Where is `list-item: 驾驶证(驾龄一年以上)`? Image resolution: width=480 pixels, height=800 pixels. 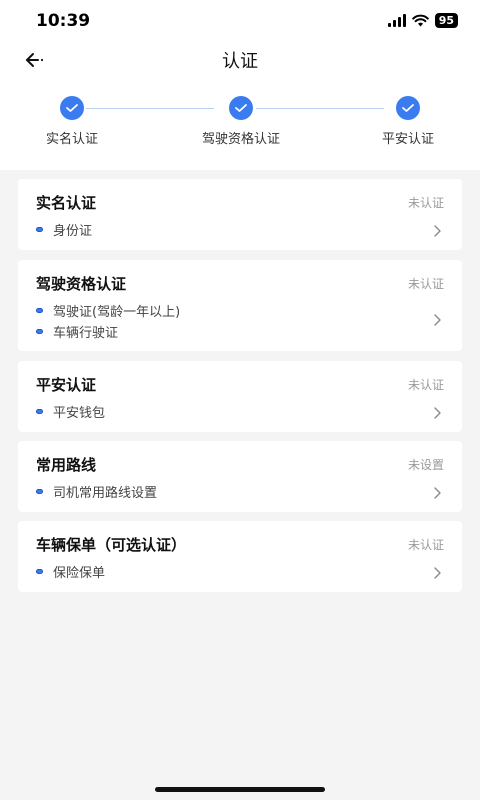
list-item: 驾驶证(驾龄一年以上) is located at coordinates (108, 310).